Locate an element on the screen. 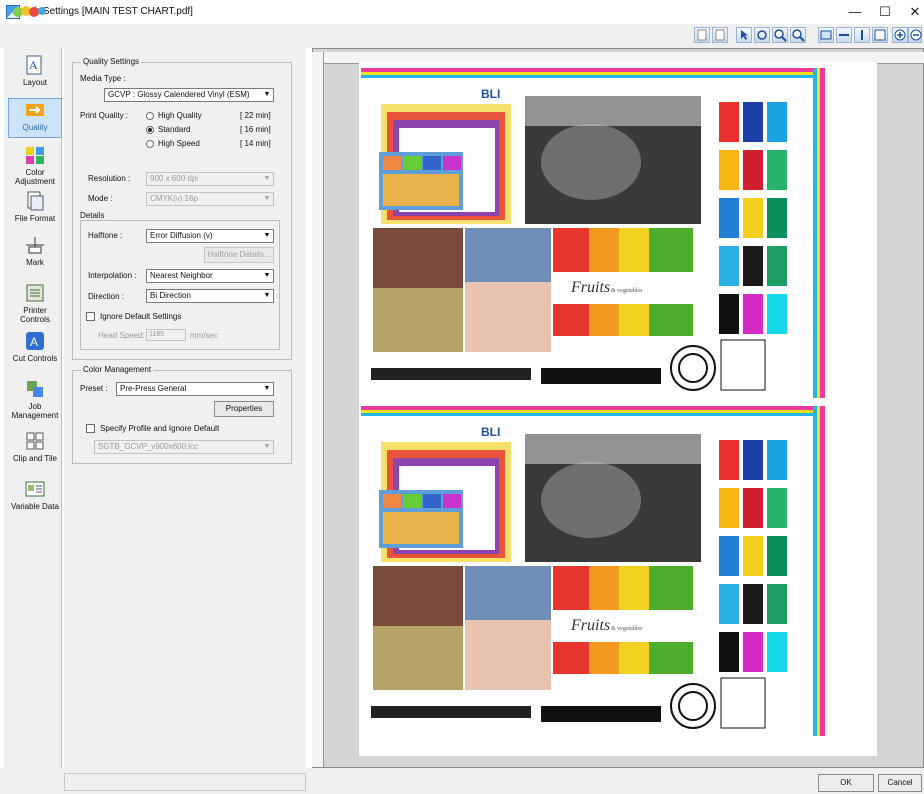  layout-icon: A is located at coordinates (34, 65).